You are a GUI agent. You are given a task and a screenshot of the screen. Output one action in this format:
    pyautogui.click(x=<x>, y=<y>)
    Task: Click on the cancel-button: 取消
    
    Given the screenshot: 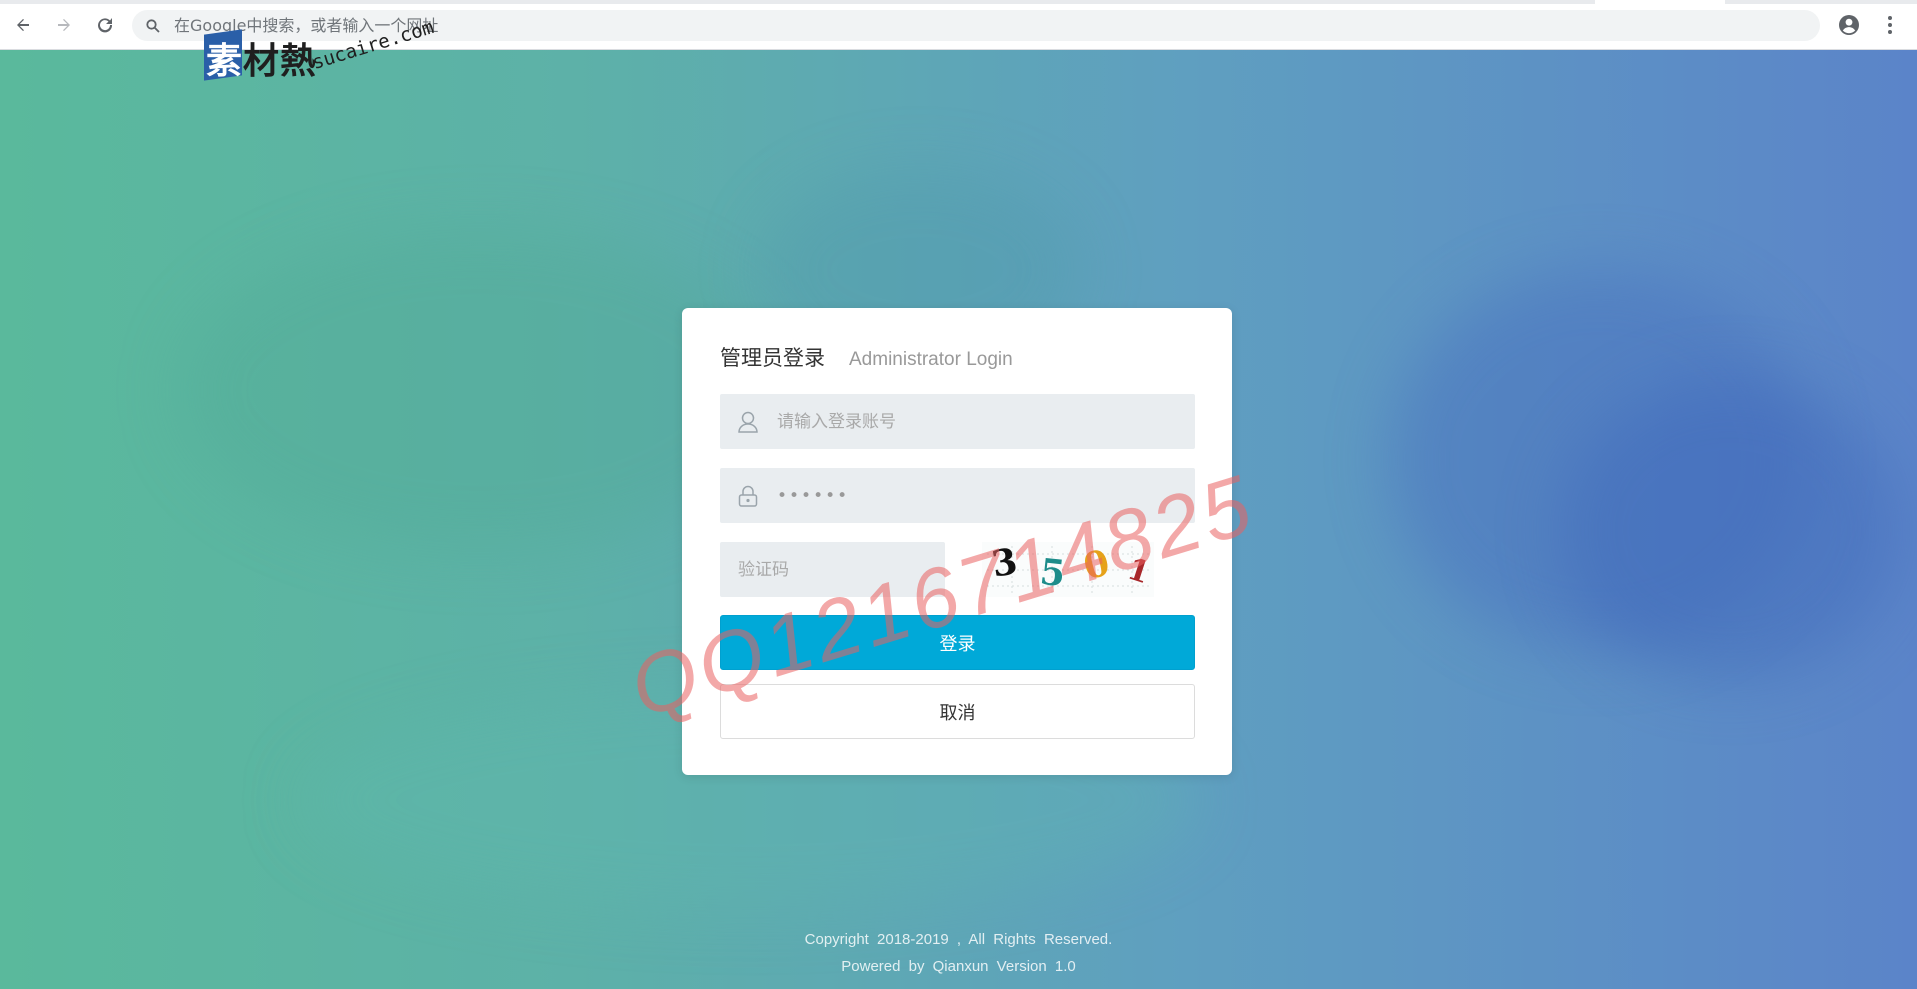 What is the action you would take?
    pyautogui.click(x=957, y=711)
    